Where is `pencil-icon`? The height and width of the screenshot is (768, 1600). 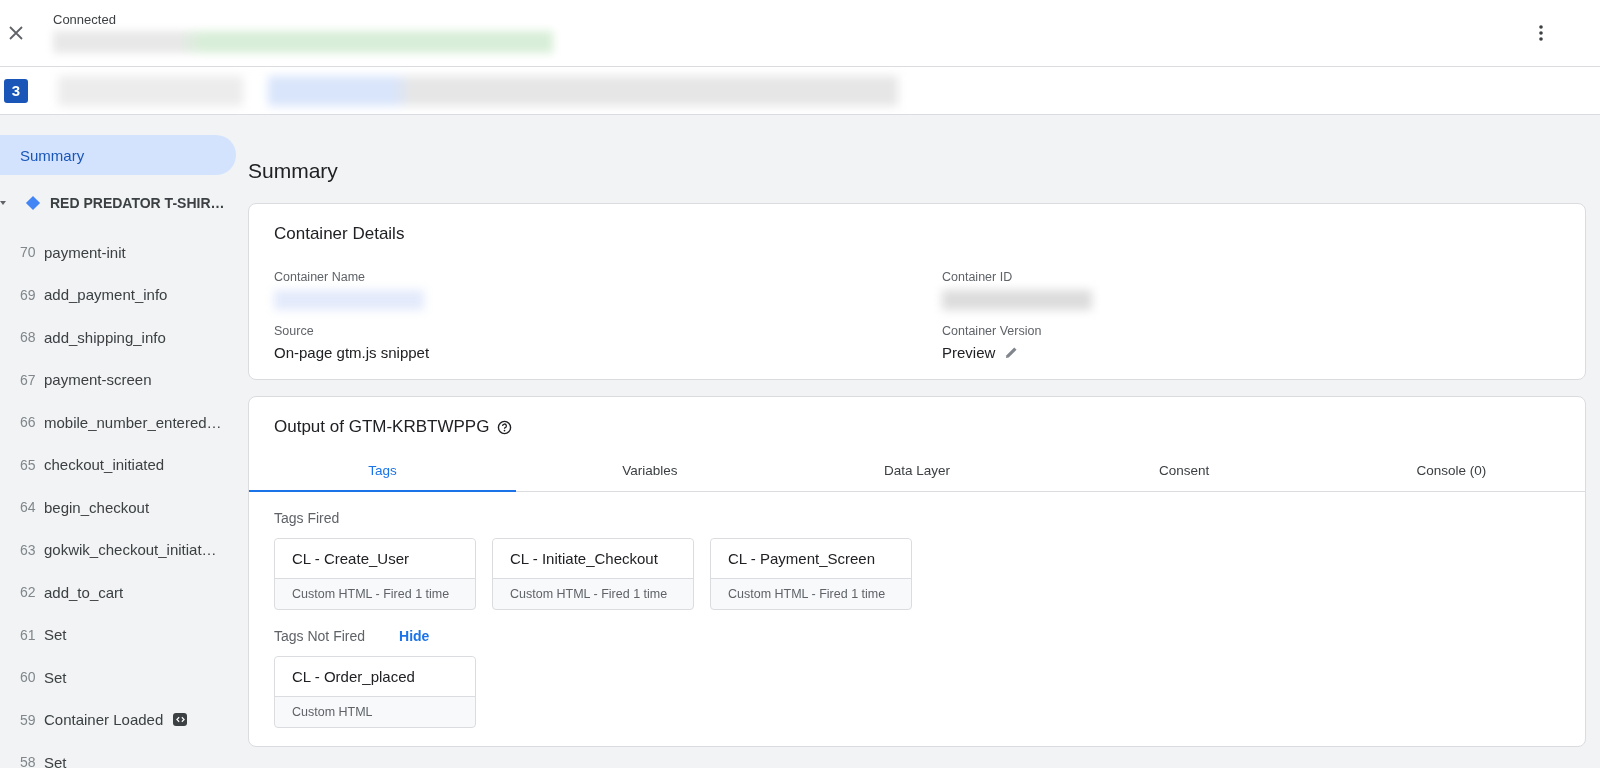 pencil-icon is located at coordinates (1012, 352).